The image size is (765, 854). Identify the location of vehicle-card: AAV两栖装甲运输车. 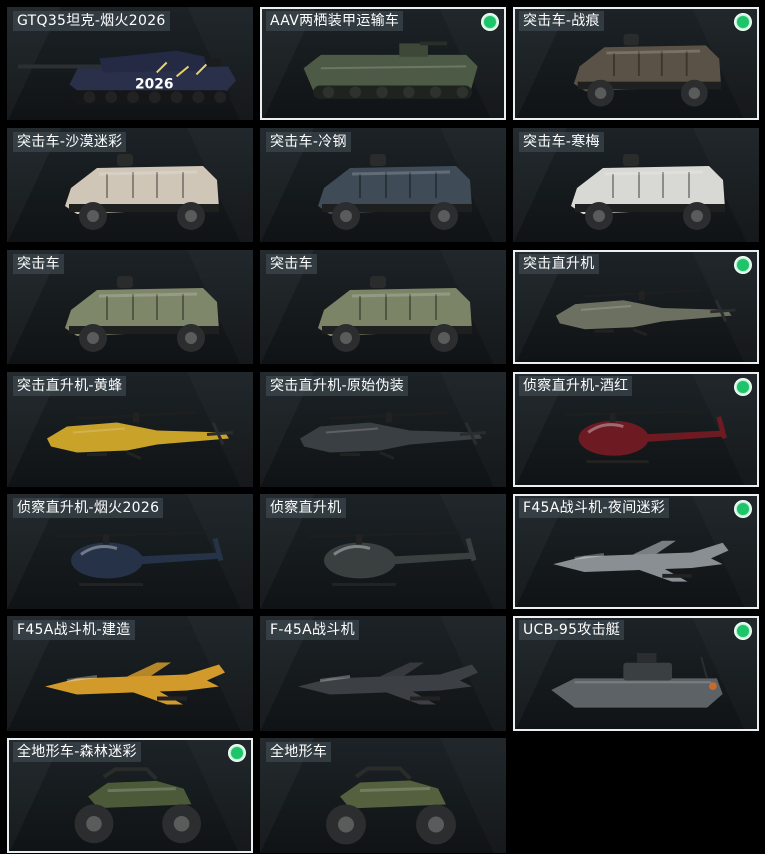
(383, 63).